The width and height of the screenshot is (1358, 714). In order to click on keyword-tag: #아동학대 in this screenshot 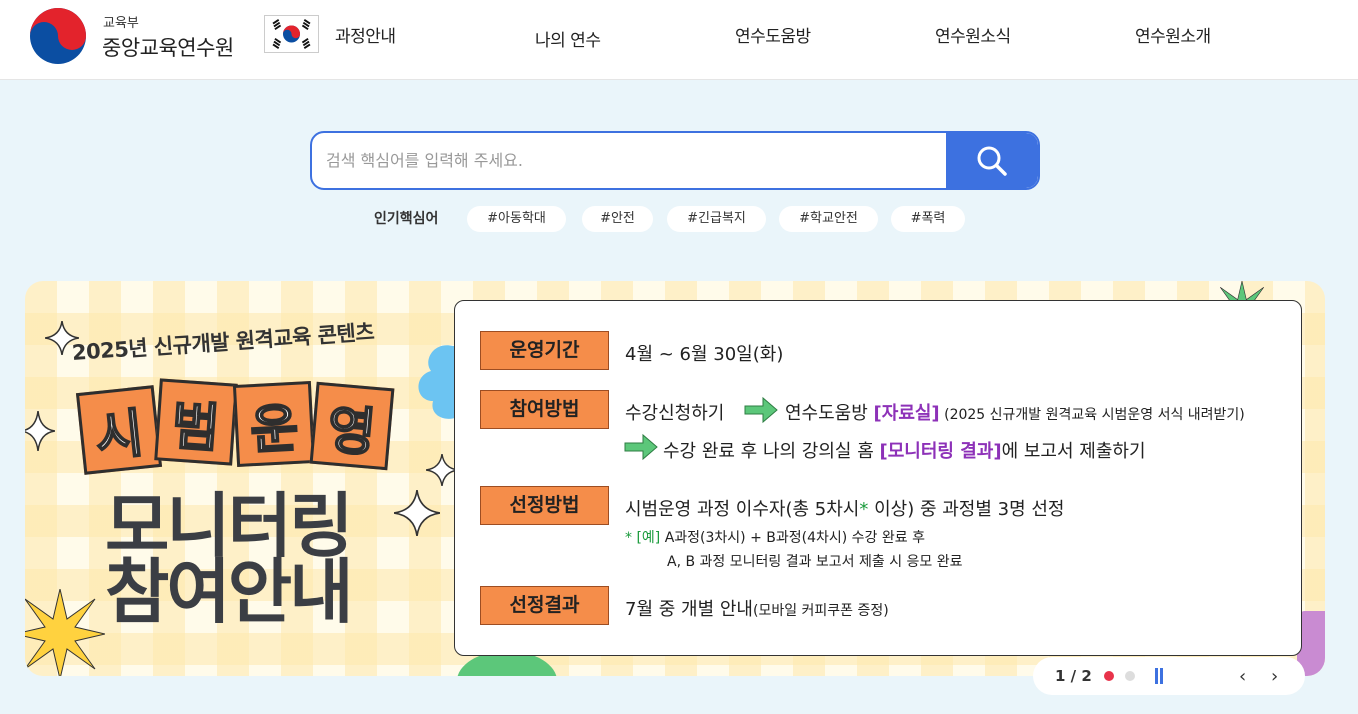, I will do `click(516, 219)`.